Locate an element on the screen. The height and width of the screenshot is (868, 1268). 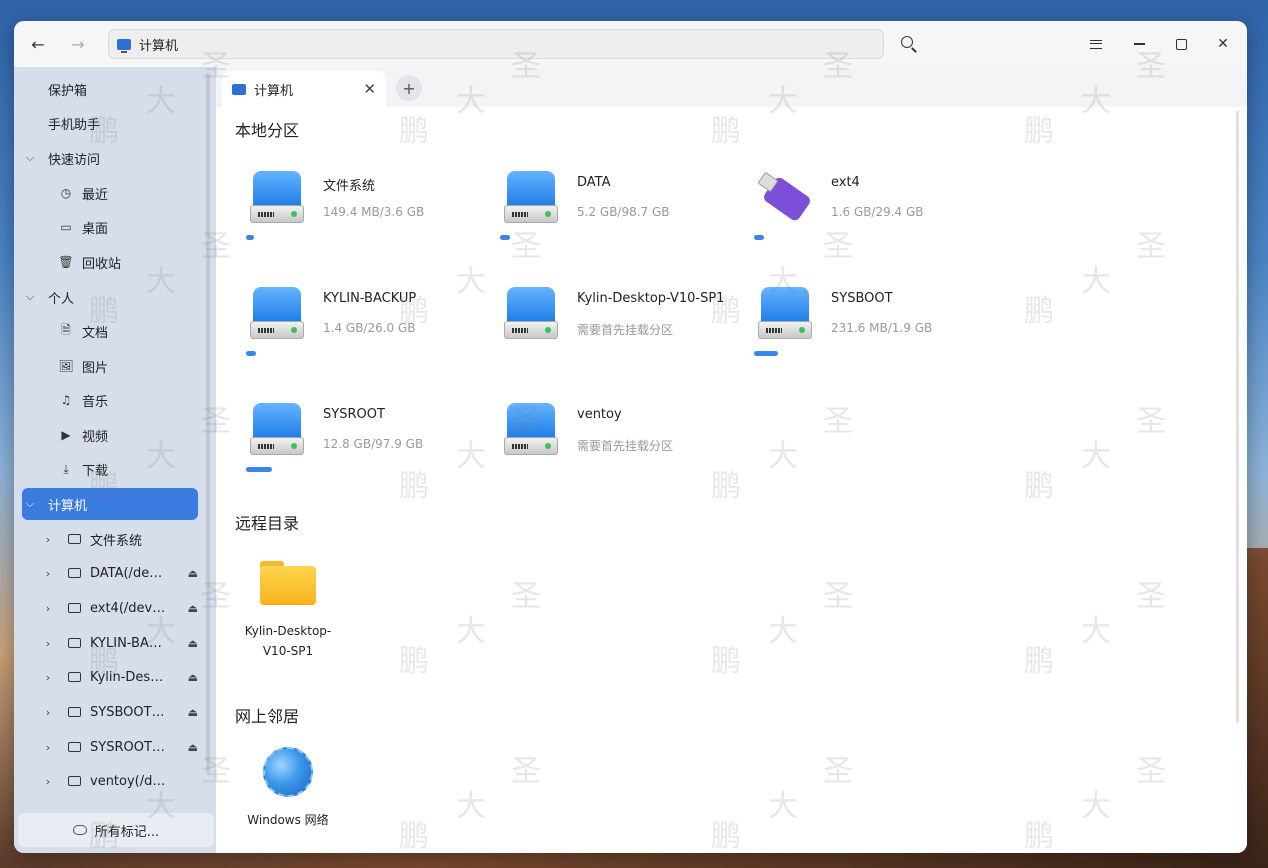
sidebar-item-label: 回收站 is located at coordinates (102, 264).